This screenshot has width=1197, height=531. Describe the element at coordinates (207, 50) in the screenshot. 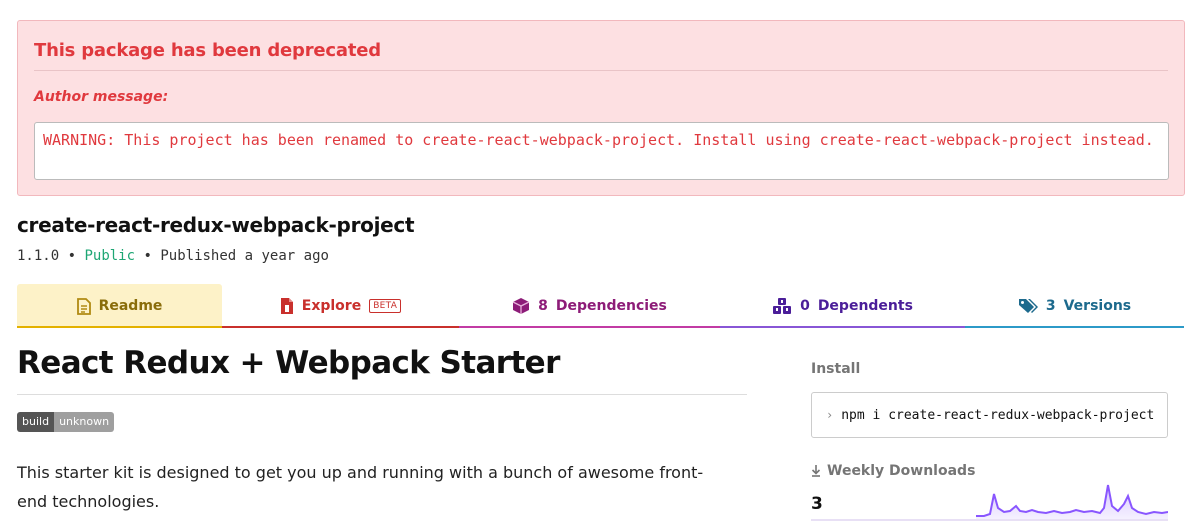

I see `deprecation-title: This package has been deprecated` at that location.